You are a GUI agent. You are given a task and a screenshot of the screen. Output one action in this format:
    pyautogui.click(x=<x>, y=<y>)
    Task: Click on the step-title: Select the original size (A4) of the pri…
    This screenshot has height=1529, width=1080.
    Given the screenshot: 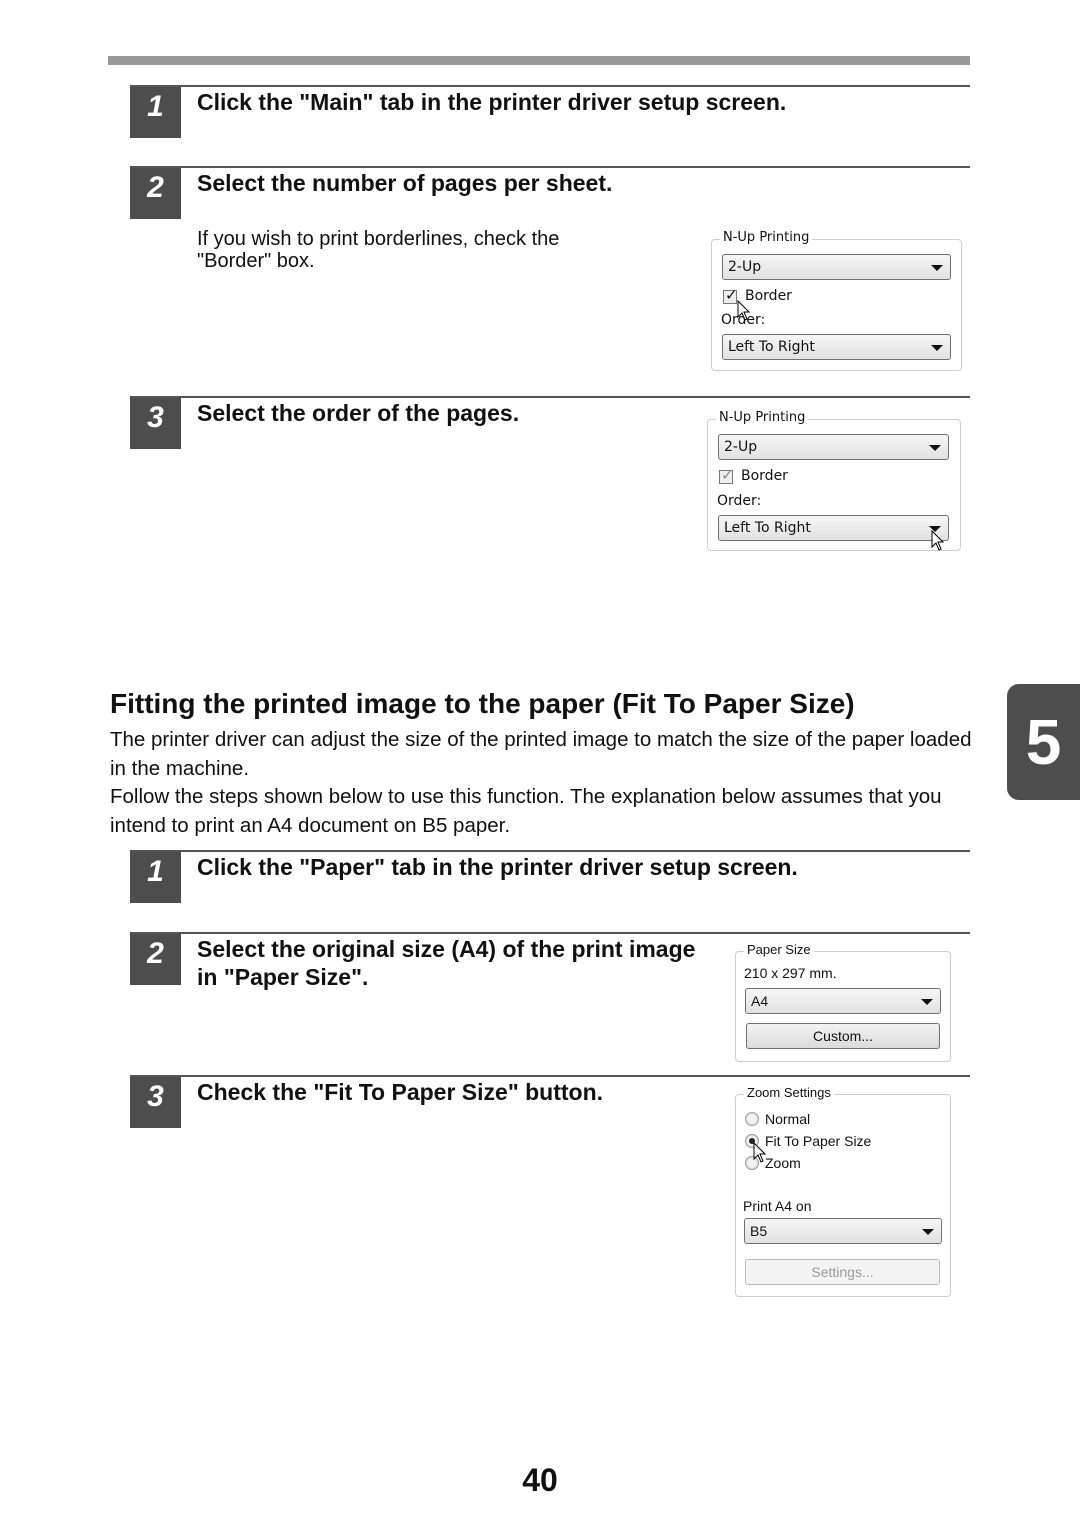 What is the action you would take?
    pyautogui.click(x=446, y=963)
    